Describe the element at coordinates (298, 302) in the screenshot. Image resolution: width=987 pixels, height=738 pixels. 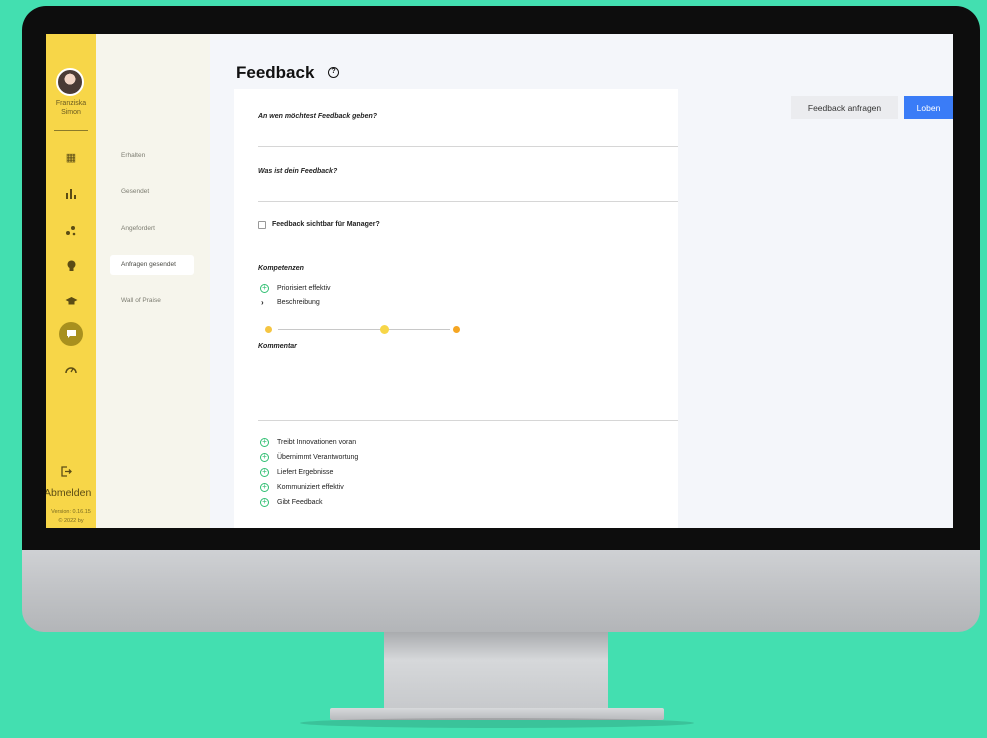
I see `description-toggle: Beschreibung` at that location.